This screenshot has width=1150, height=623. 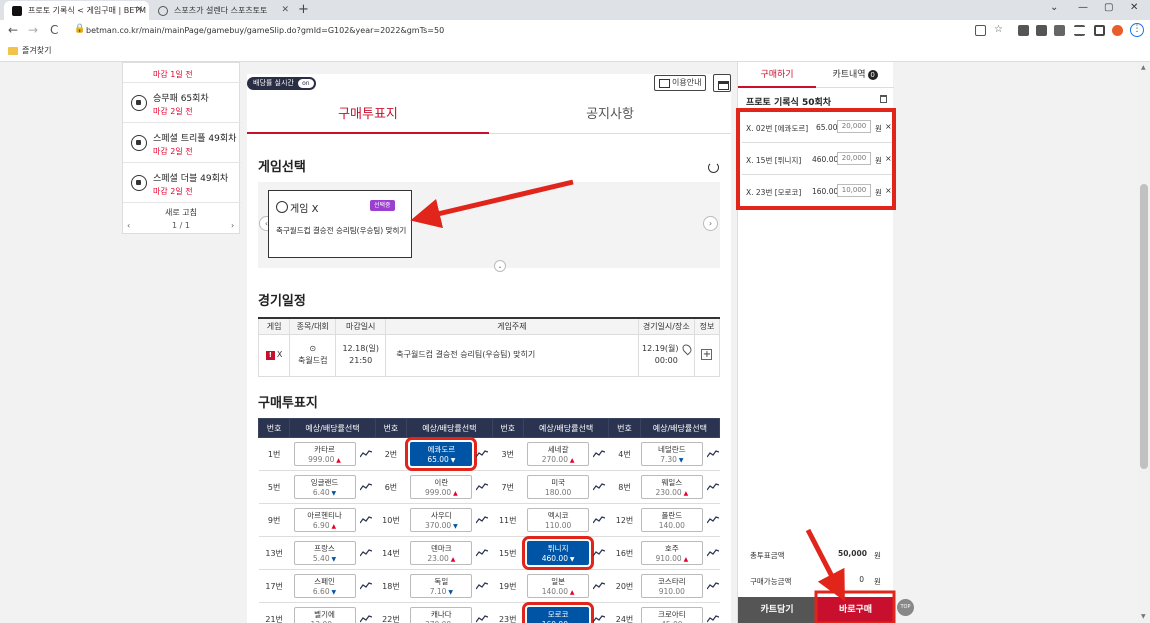 I want to click on odds-button: 코스타리 910.00, so click(x=671, y=586).